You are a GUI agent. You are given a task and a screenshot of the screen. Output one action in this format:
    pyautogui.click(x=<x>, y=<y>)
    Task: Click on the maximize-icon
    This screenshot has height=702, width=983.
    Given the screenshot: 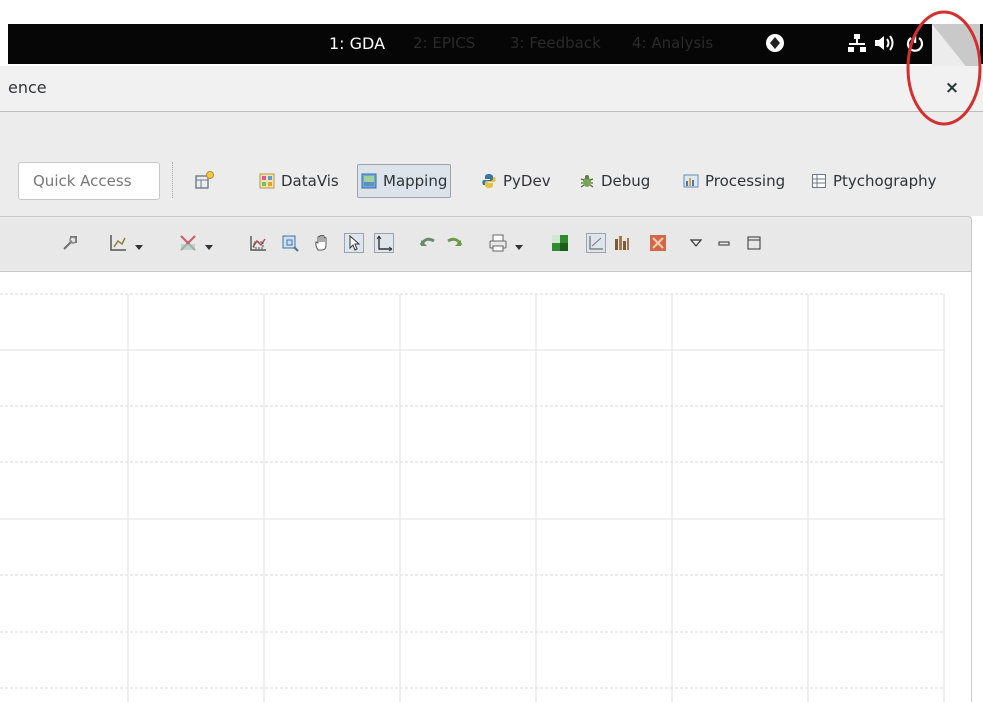 What is the action you would take?
    pyautogui.click(x=754, y=243)
    